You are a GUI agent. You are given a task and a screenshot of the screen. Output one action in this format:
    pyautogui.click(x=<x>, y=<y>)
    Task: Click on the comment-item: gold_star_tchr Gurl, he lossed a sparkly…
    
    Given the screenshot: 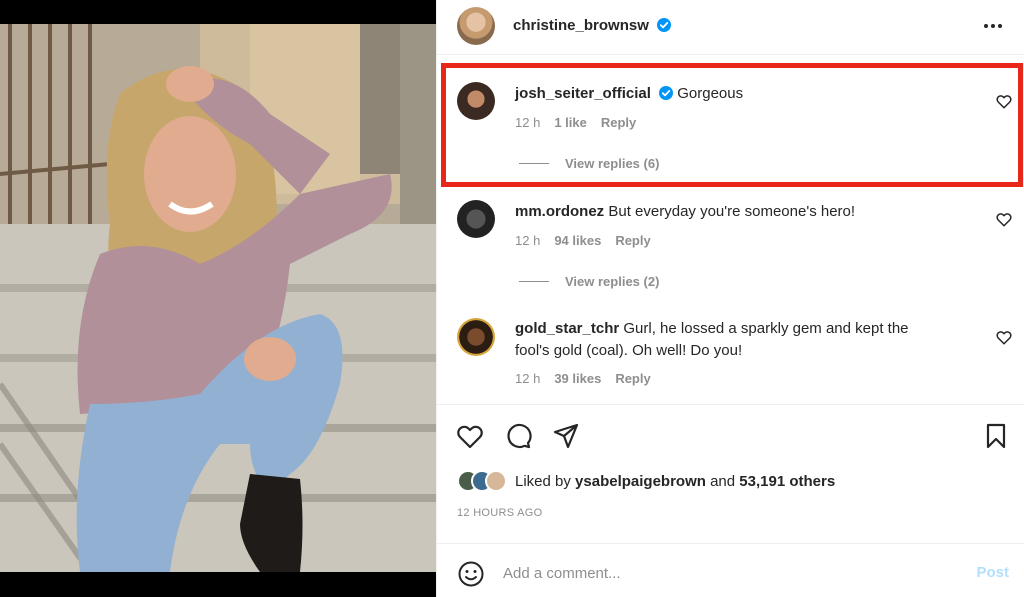 What is the action you would take?
    pyautogui.click(x=730, y=354)
    